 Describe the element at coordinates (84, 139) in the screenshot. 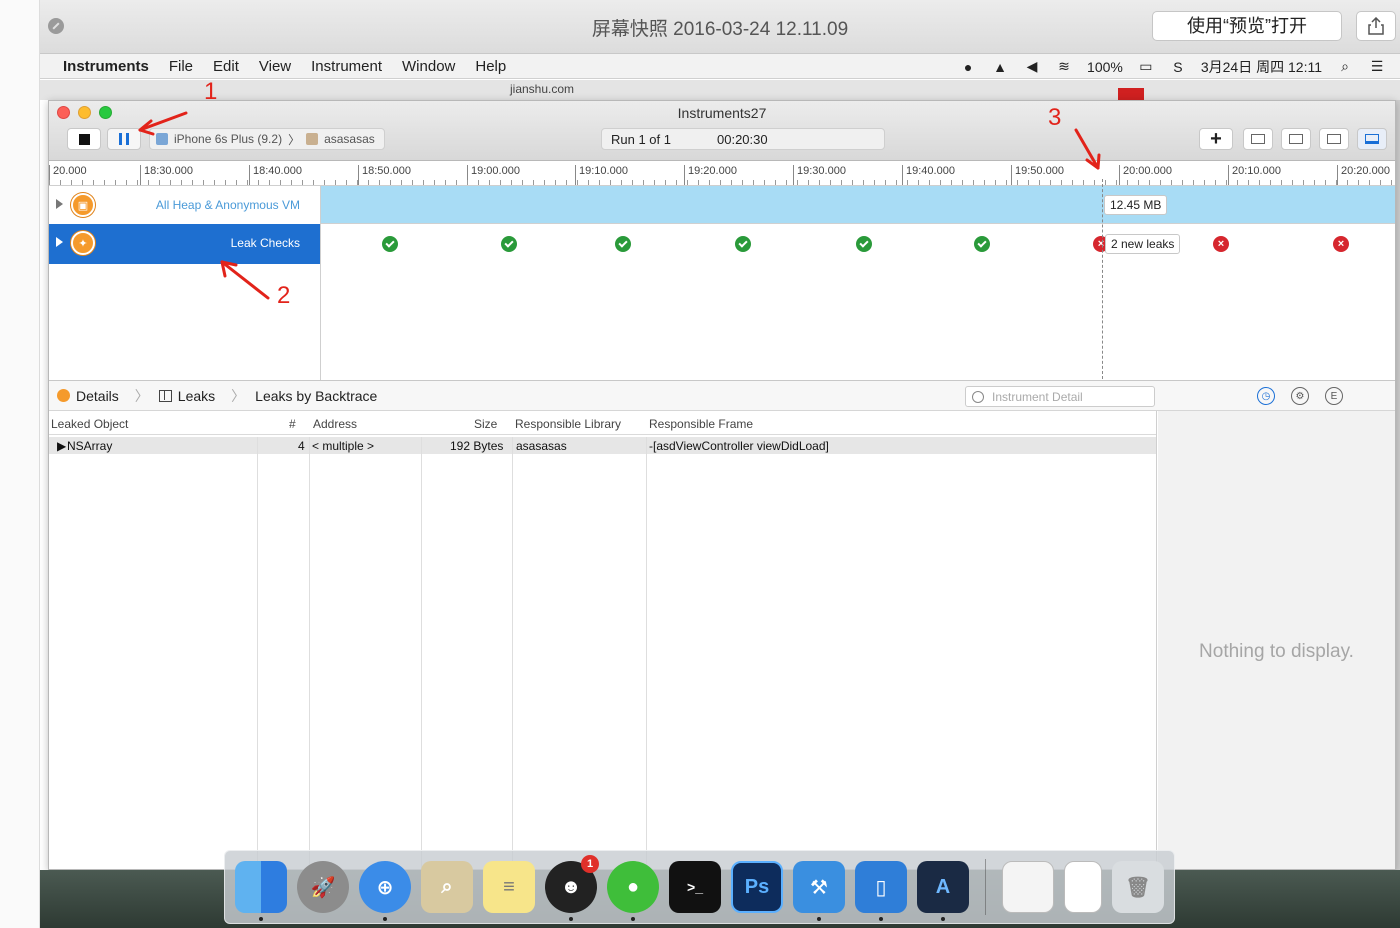

I see `stop-recording-button` at that location.